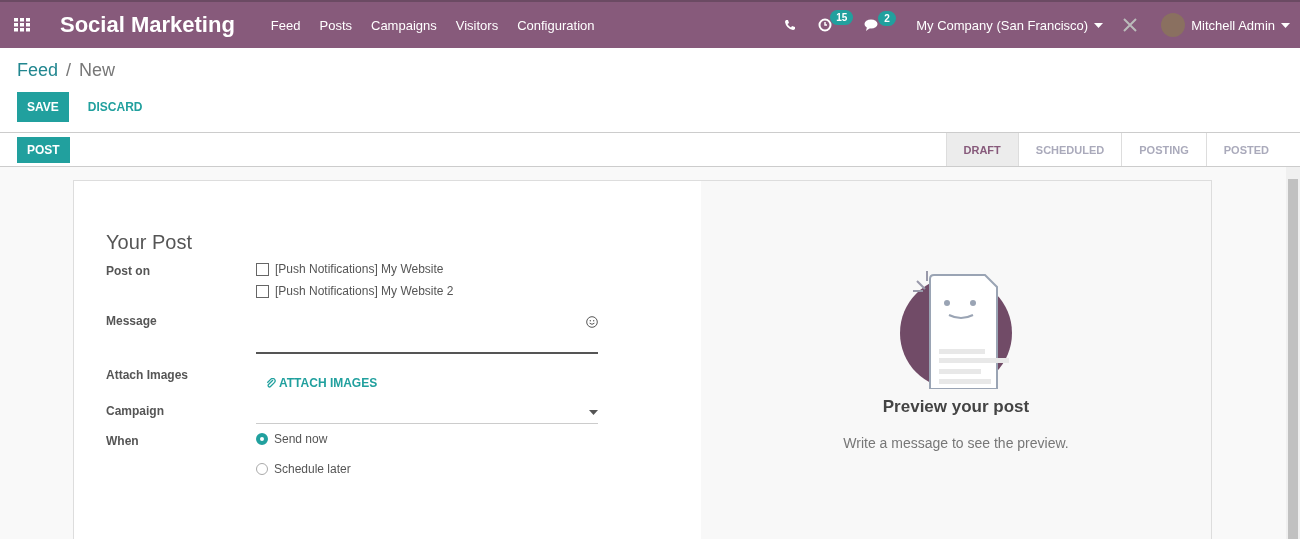  I want to click on breadcrumb-current: New, so click(97, 70).